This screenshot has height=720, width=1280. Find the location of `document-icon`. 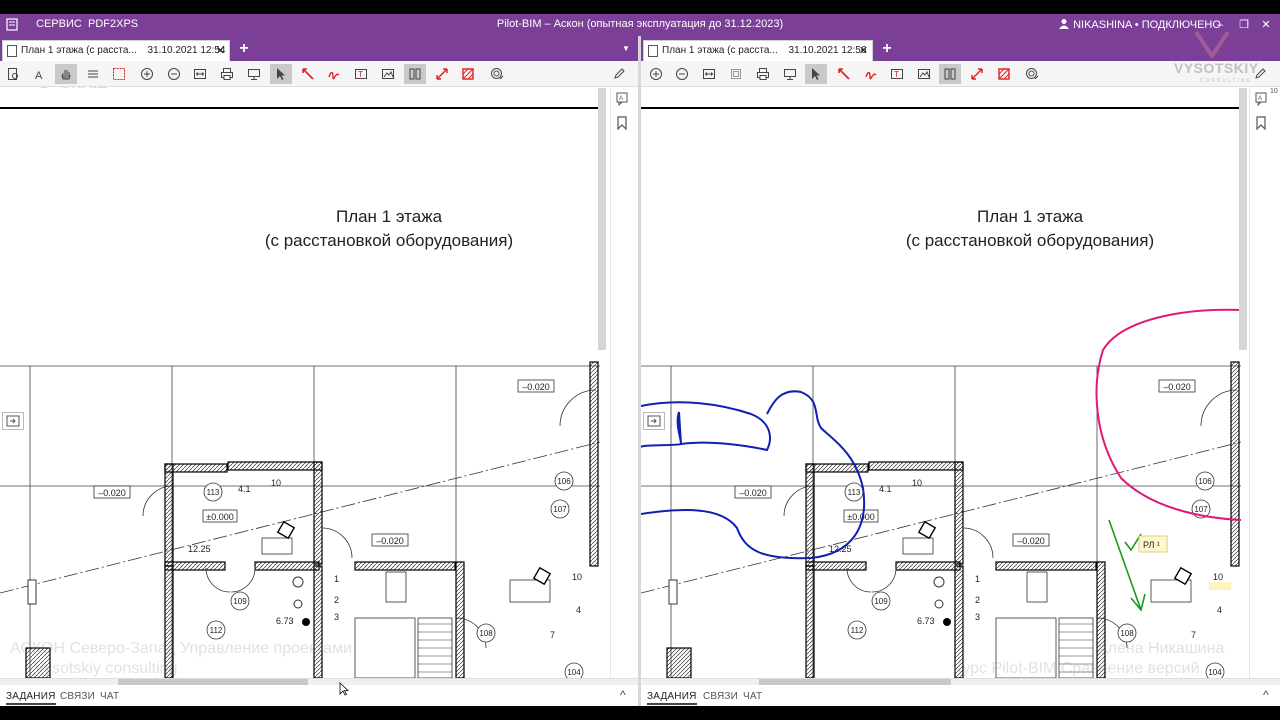

document-icon is located at coordinates (12, 51).